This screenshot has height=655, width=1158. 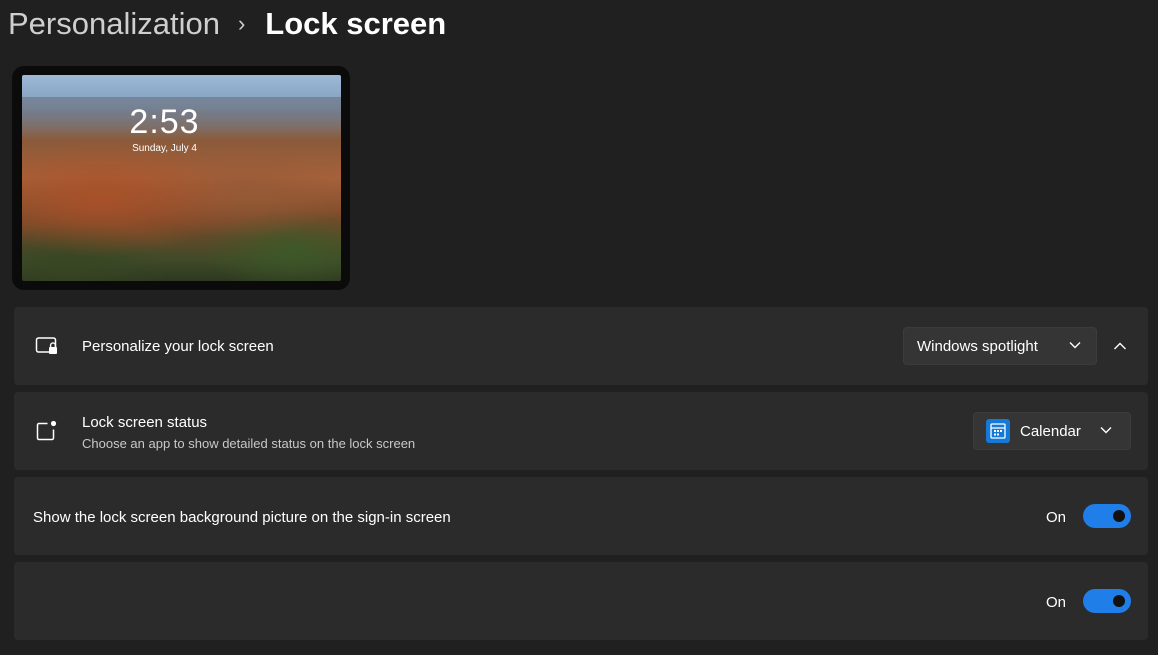 What do you see at coordinates (581, 601) in the screenshot?
I see `extra-toggle-card: On` at bounding box center [581, 601].